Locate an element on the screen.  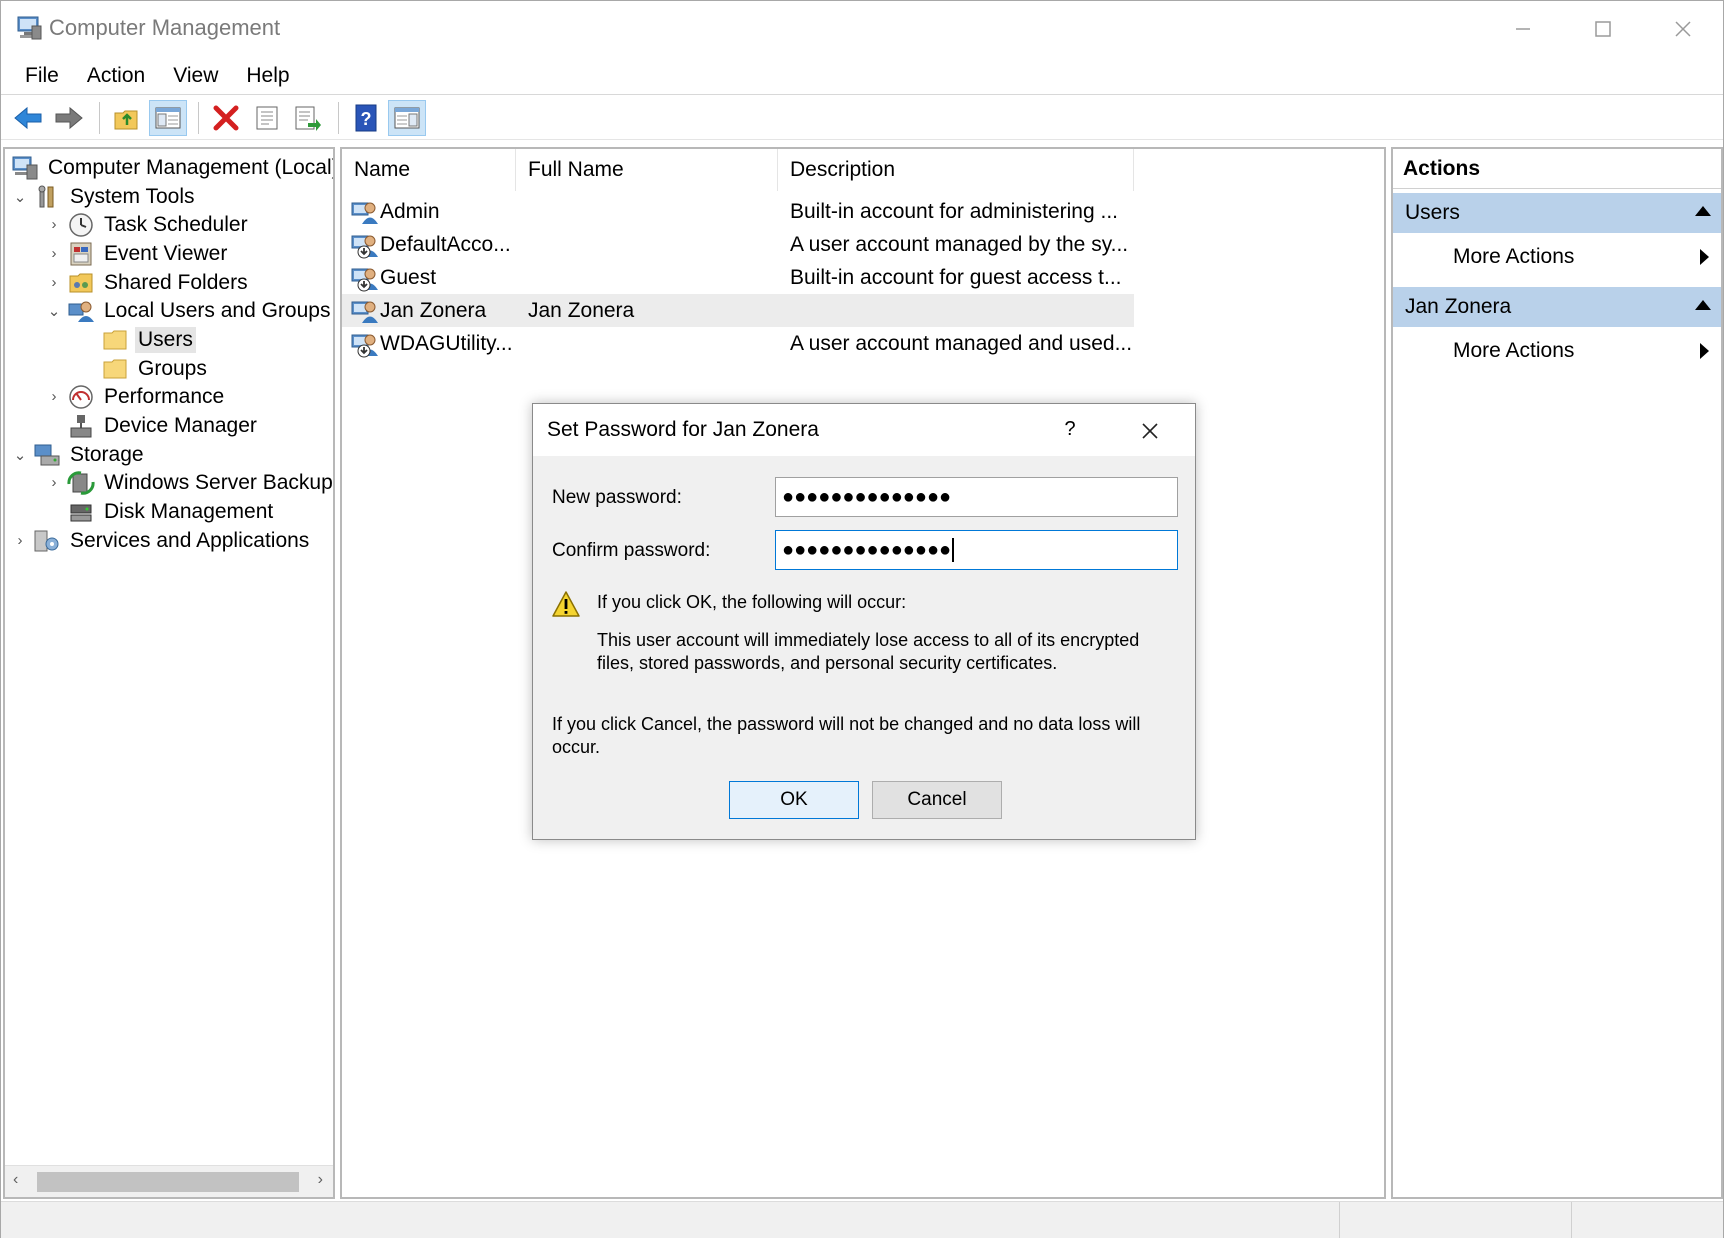
tree-item-task-scheduler: › Task Scheduler is located at coordinates (147, 224).